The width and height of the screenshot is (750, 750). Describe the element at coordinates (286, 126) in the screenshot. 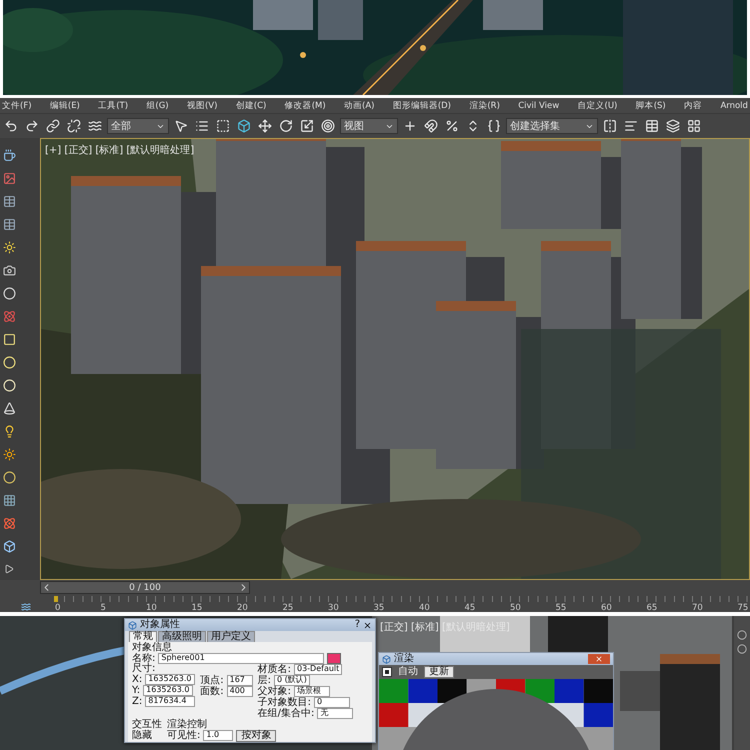

I see `rotate-icon` at that location.